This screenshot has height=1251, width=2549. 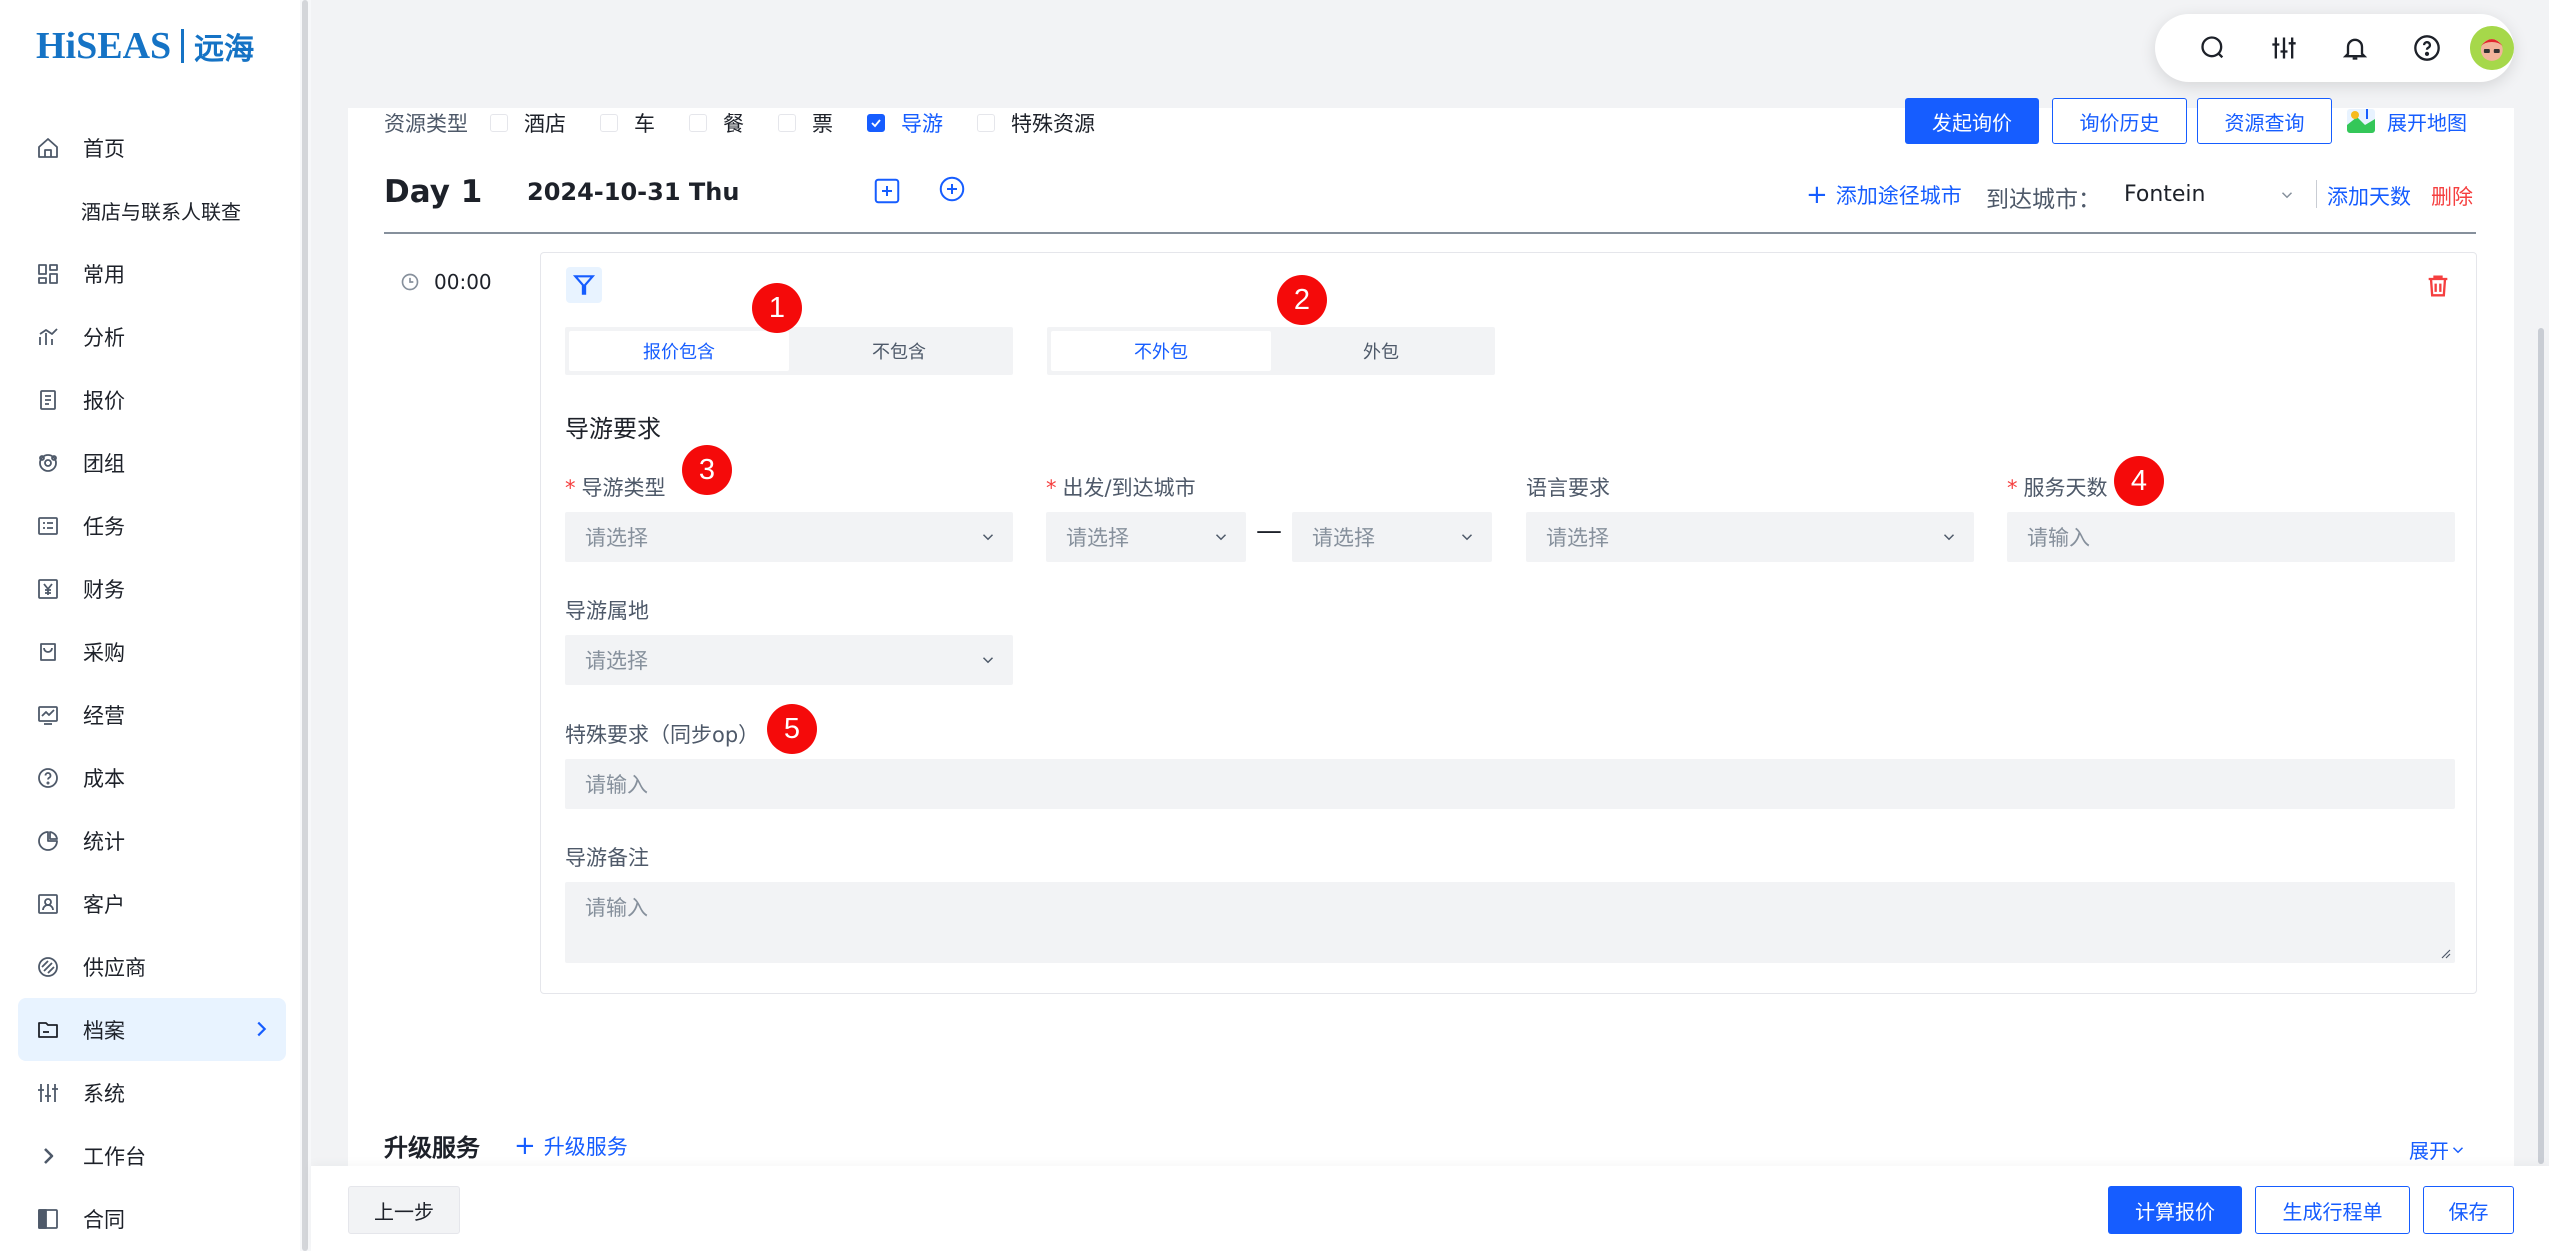 What do you see at coordinates (2541, 746) in the screenshot?
I see `main-scrollbar-thumb` at bounding box center [2541, 746].